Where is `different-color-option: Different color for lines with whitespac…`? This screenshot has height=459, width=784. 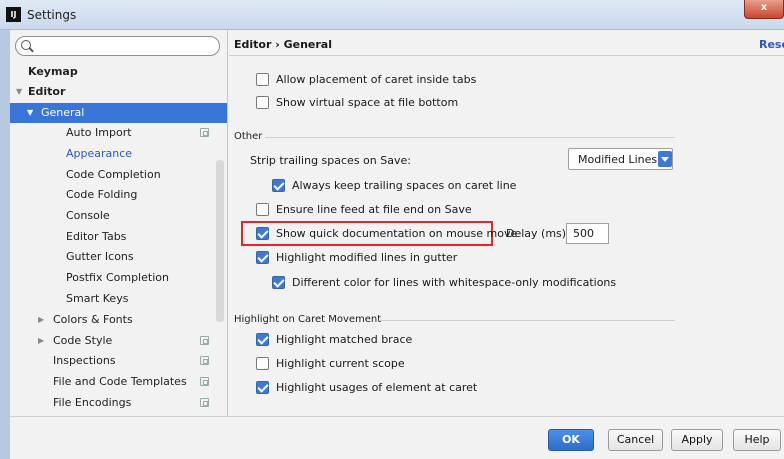
different-color-option: Different color for lines with whitespac… is located at coordinates (444, 284).